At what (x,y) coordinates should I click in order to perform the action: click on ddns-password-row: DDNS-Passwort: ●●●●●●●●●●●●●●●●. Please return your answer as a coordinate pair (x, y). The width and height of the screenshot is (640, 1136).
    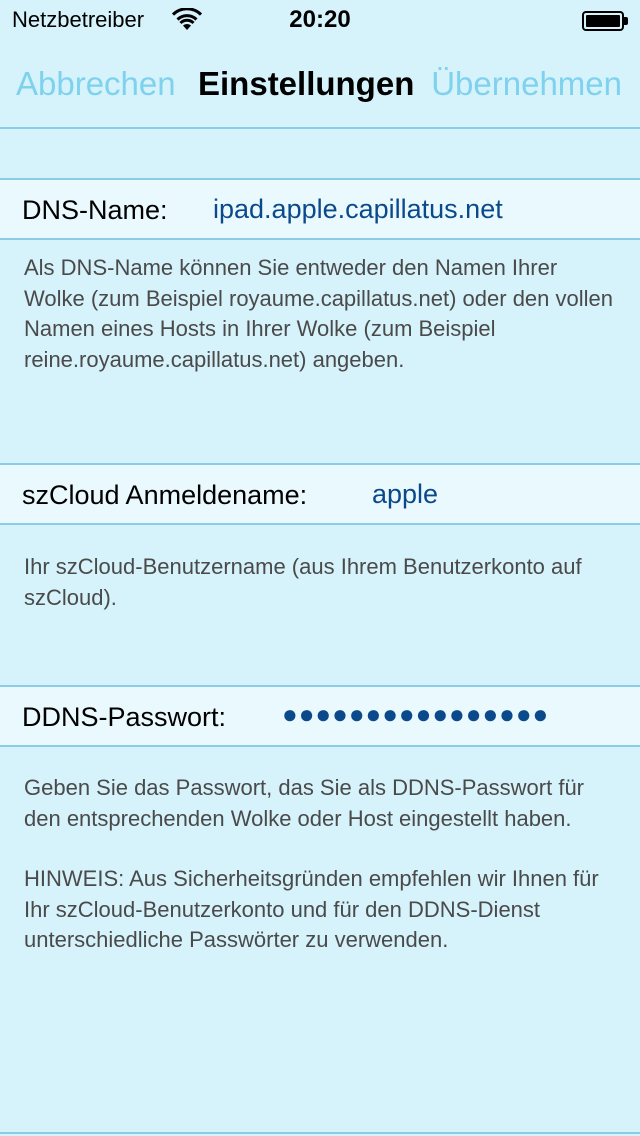
    Looking at the image, I should click on (320, 716).